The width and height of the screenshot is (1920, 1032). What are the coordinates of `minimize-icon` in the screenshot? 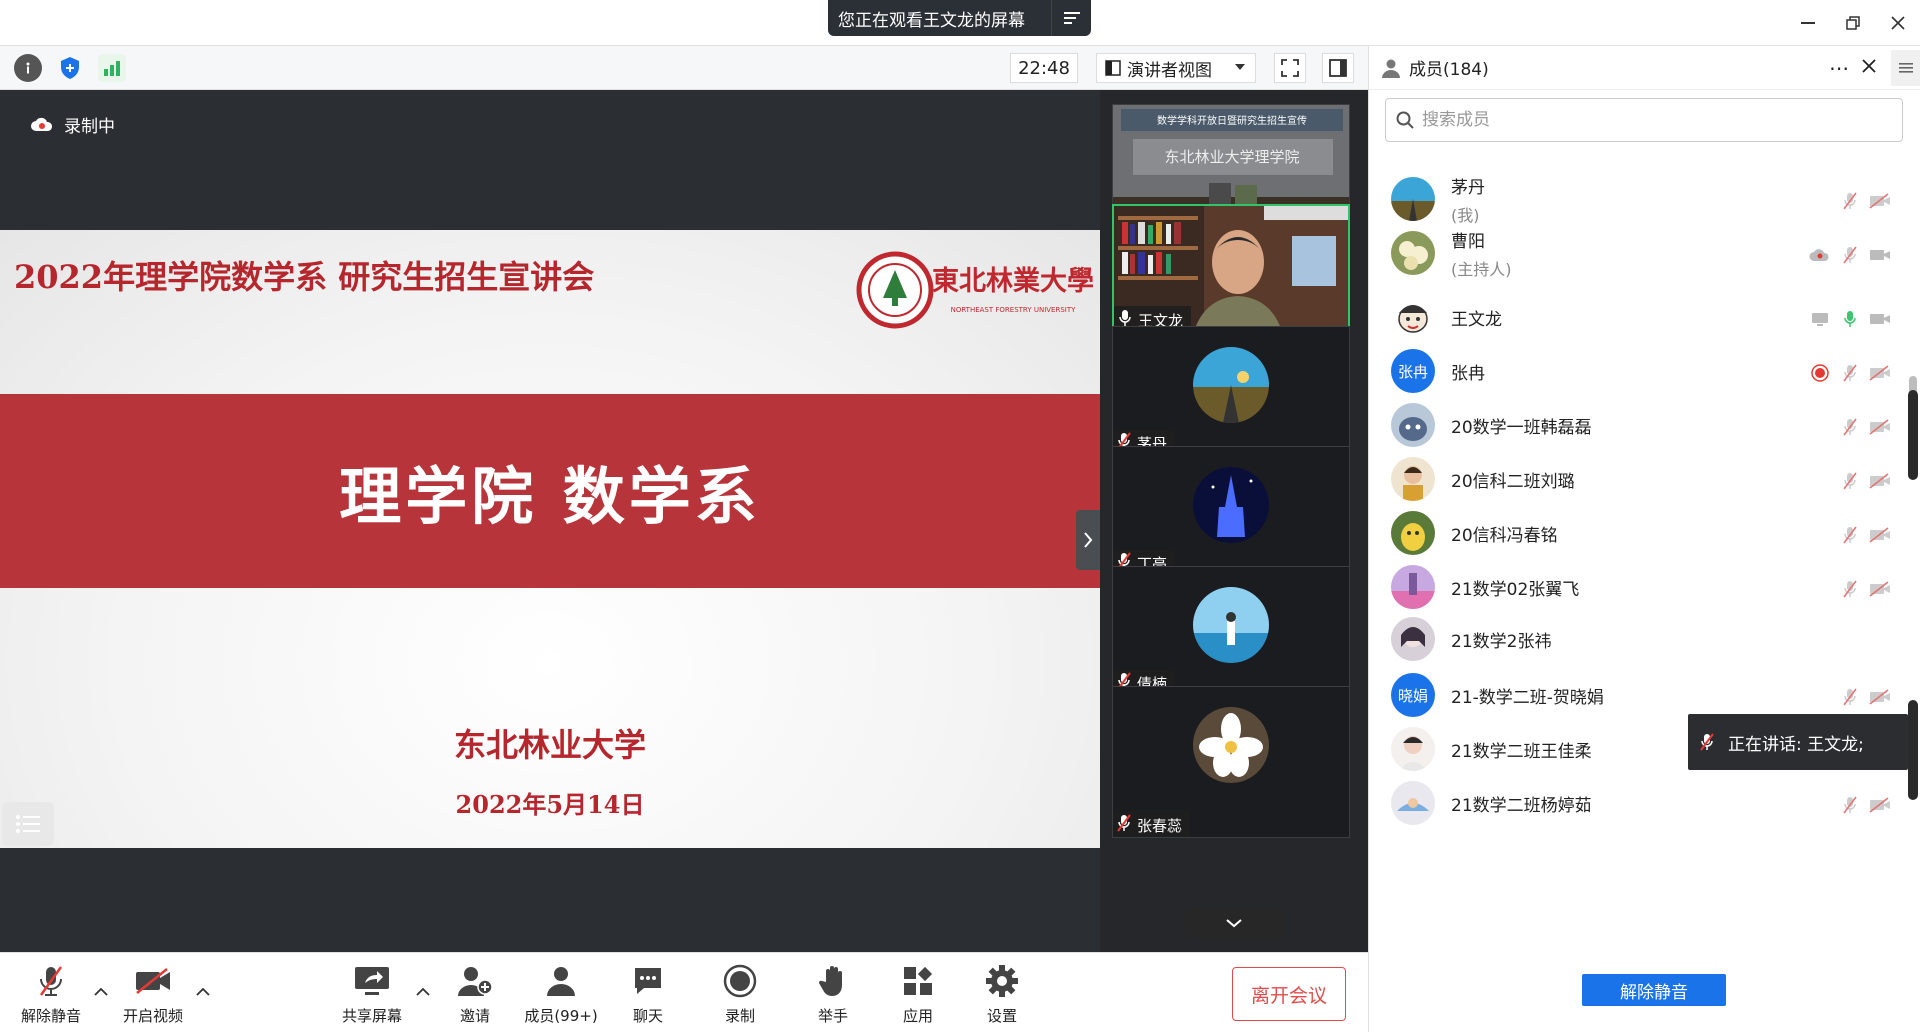 It's located at (1808, 23).